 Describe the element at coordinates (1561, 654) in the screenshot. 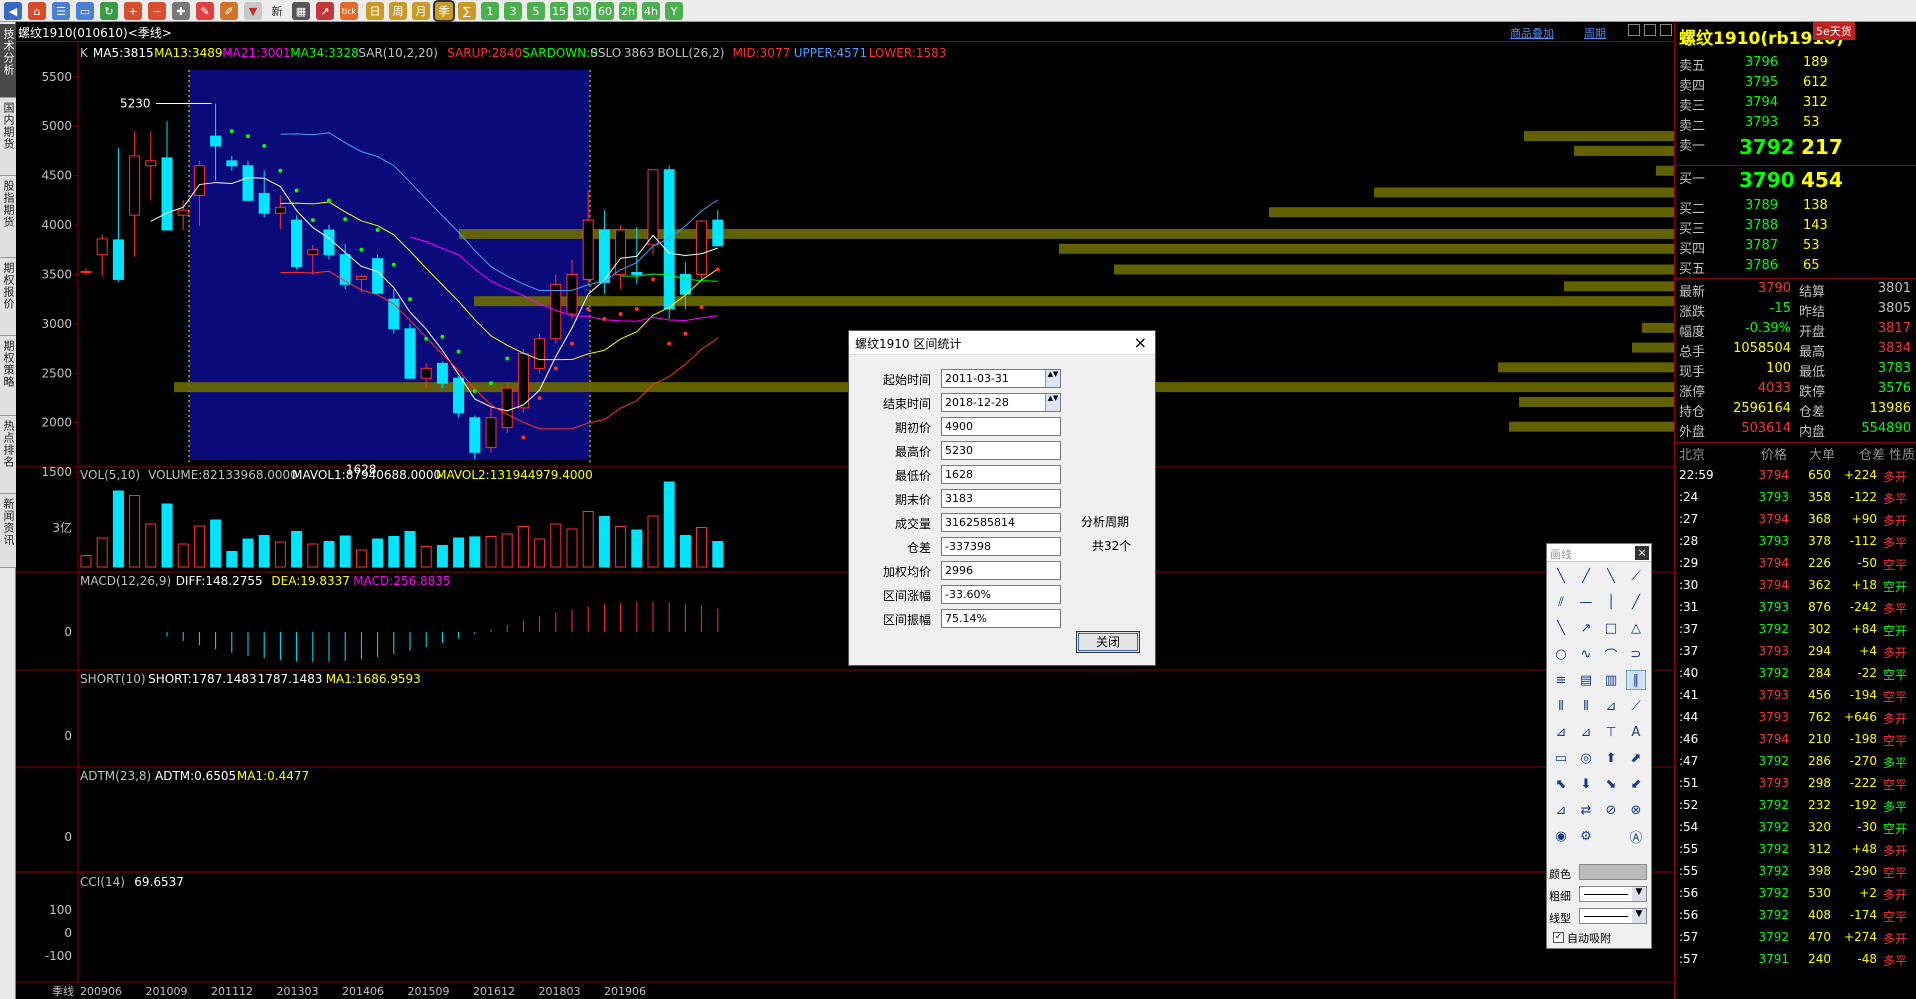

I see `draw-tool-icon: ○` at that location.